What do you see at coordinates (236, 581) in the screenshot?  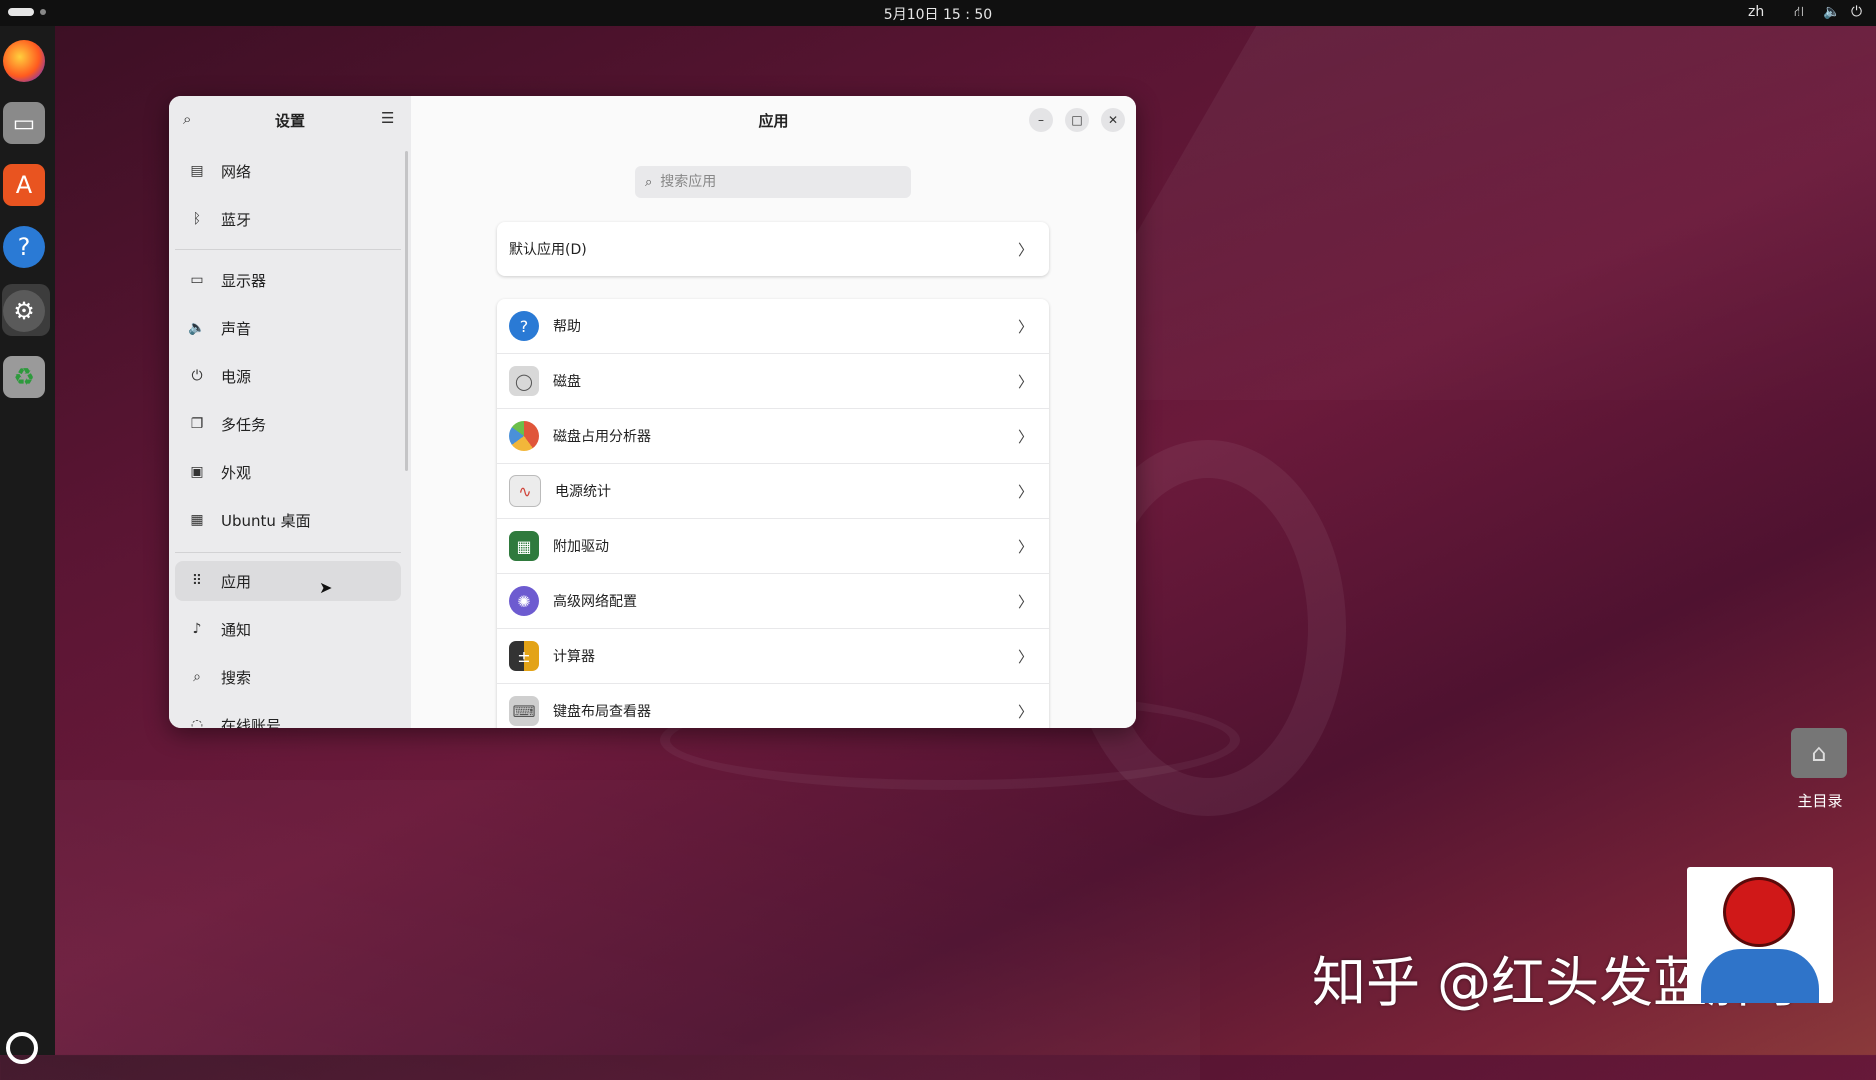 I see `sidebar-item-label: 应用` at bounding box center [236, 581].